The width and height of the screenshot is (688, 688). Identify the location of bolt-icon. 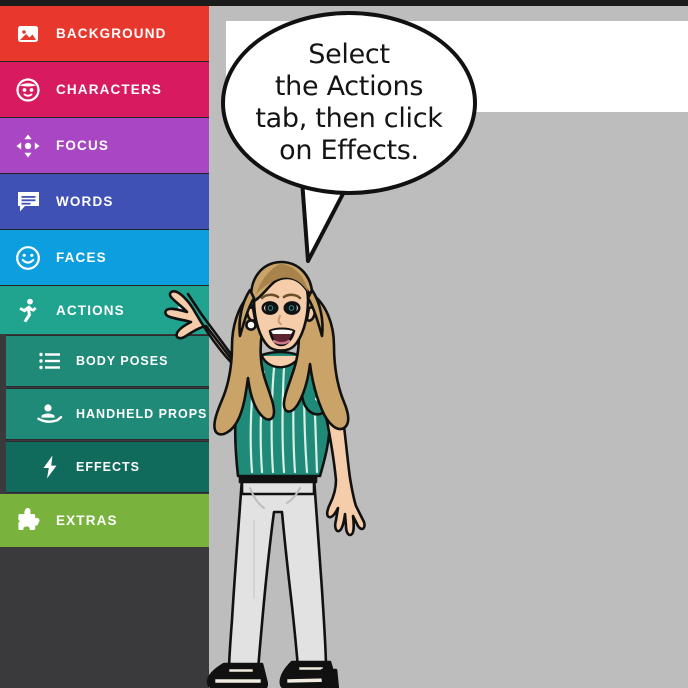
(50, 467).